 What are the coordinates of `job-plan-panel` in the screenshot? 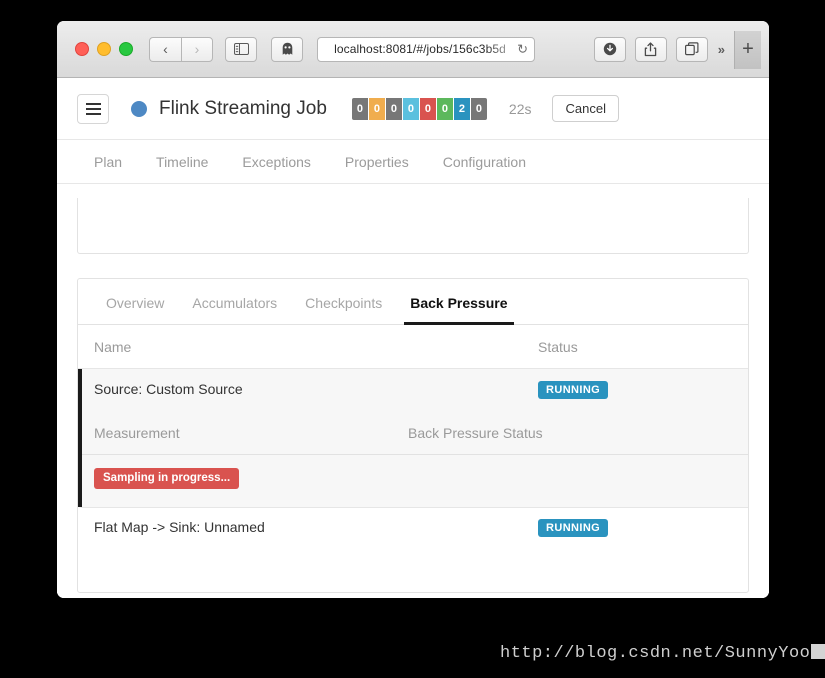 It's located at (413, 226).